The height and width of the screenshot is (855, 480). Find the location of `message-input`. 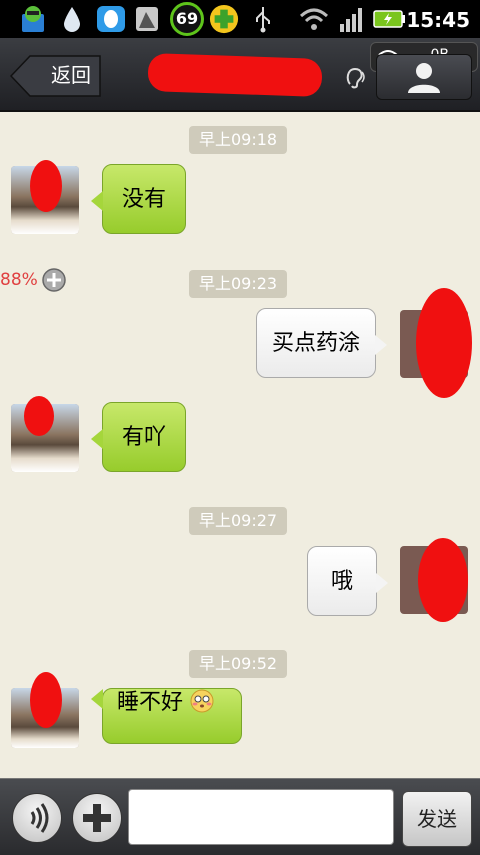

message-input is located at coordinates (261, 817).